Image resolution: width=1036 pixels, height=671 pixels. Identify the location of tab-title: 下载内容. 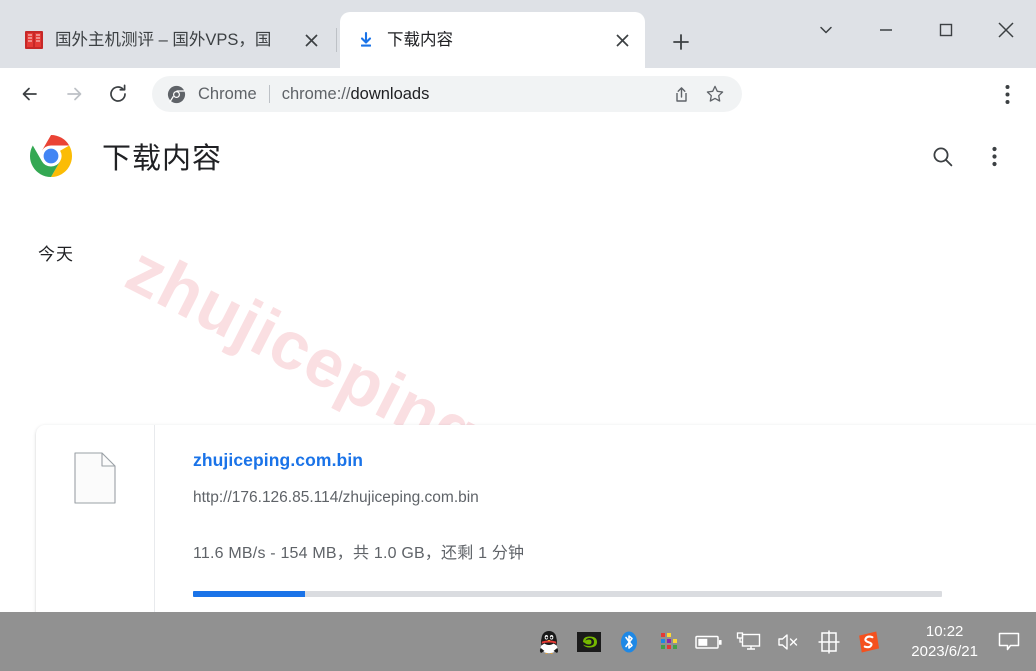
(420, 40).